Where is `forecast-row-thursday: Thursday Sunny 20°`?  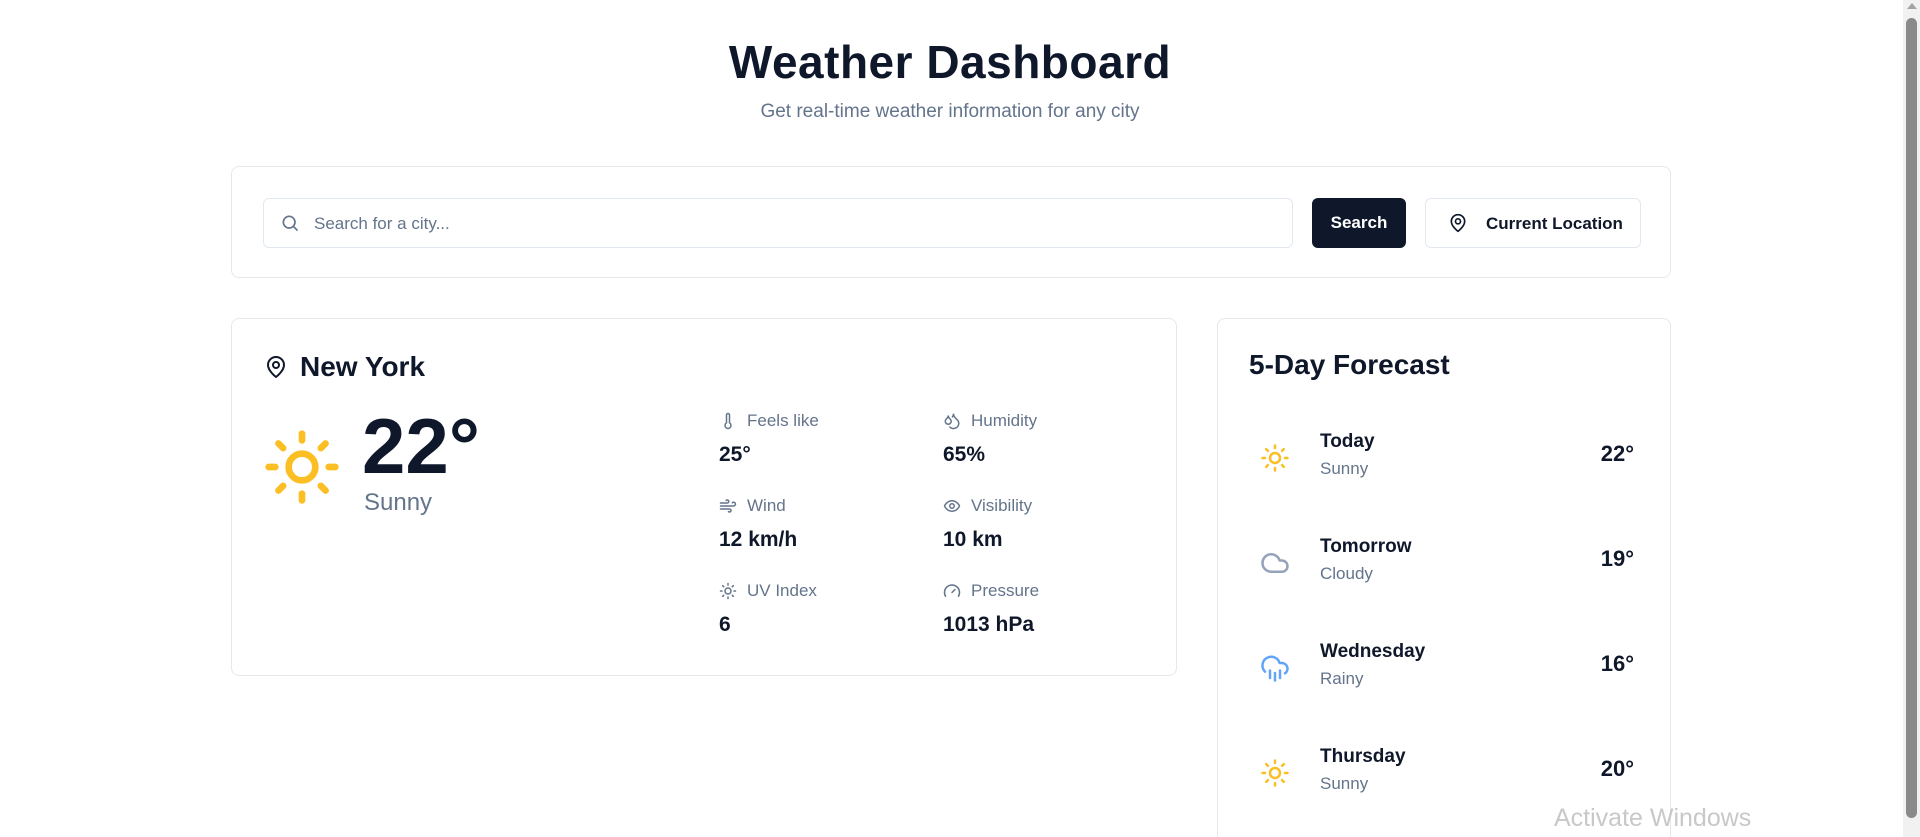
forecast-row-thursday: Thursday Sunny 20° is located at coordinates (1445, 774).